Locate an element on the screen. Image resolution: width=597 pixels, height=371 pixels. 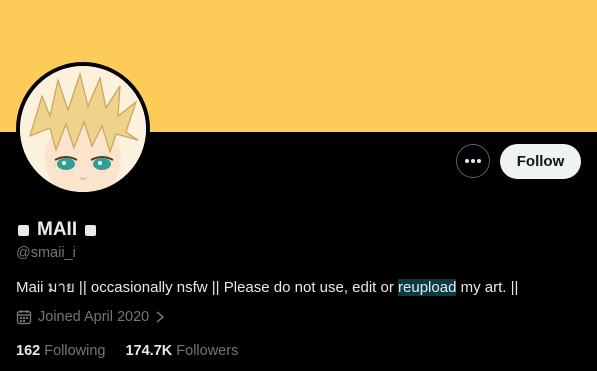
avatar is located at coordinates (83, 129).